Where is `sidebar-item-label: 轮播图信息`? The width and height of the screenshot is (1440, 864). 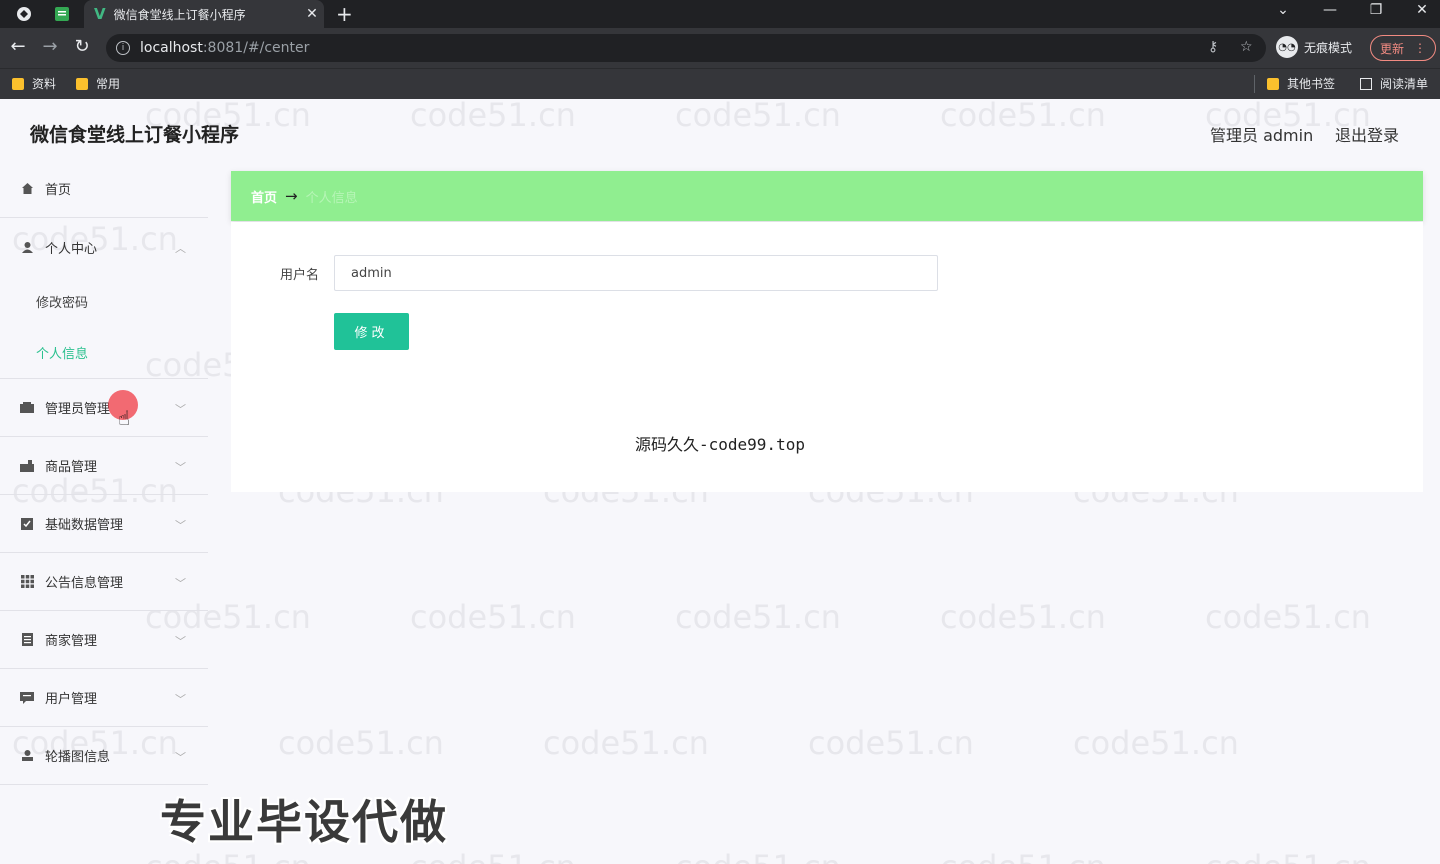
sidebar-item-label: 轮播图信息 is located at coordinates (78, 757).